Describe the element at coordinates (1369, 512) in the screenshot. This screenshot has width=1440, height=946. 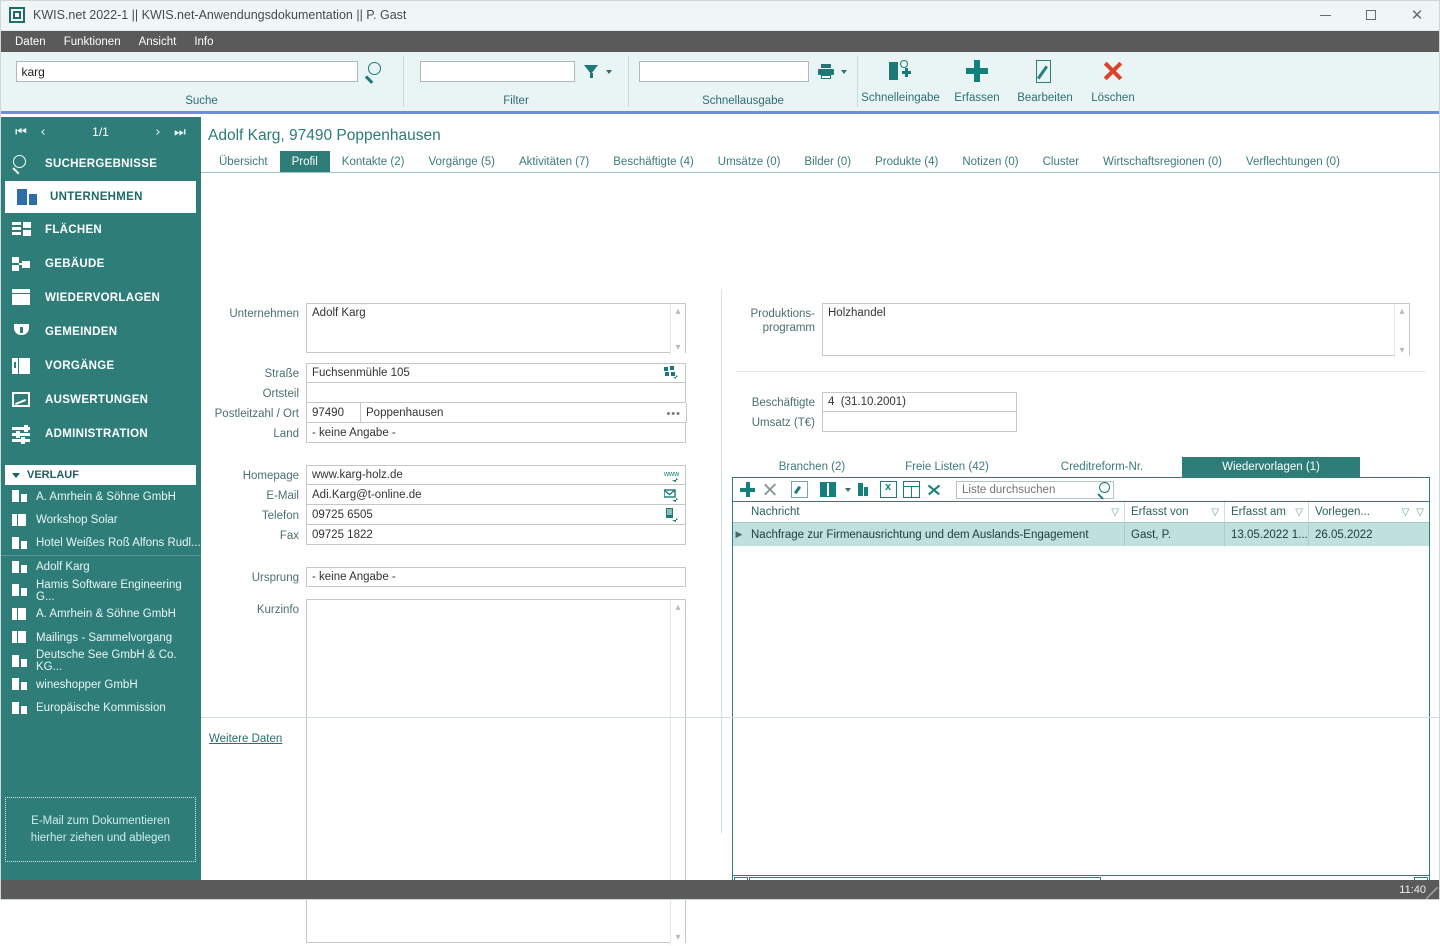
I see `grid-header-vorlegen: Vorlegen... ▽ ▽` at that location.